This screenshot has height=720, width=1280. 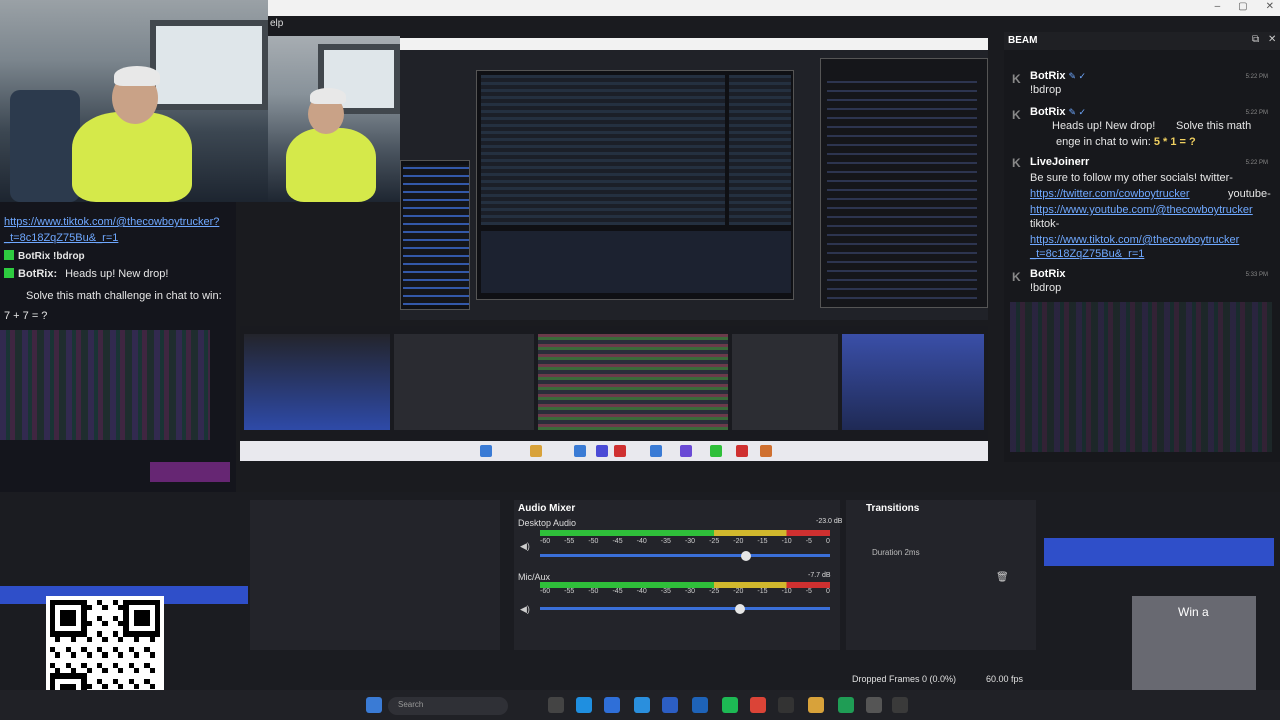 I want to click on webcam-view, so click(x=134, y=101).